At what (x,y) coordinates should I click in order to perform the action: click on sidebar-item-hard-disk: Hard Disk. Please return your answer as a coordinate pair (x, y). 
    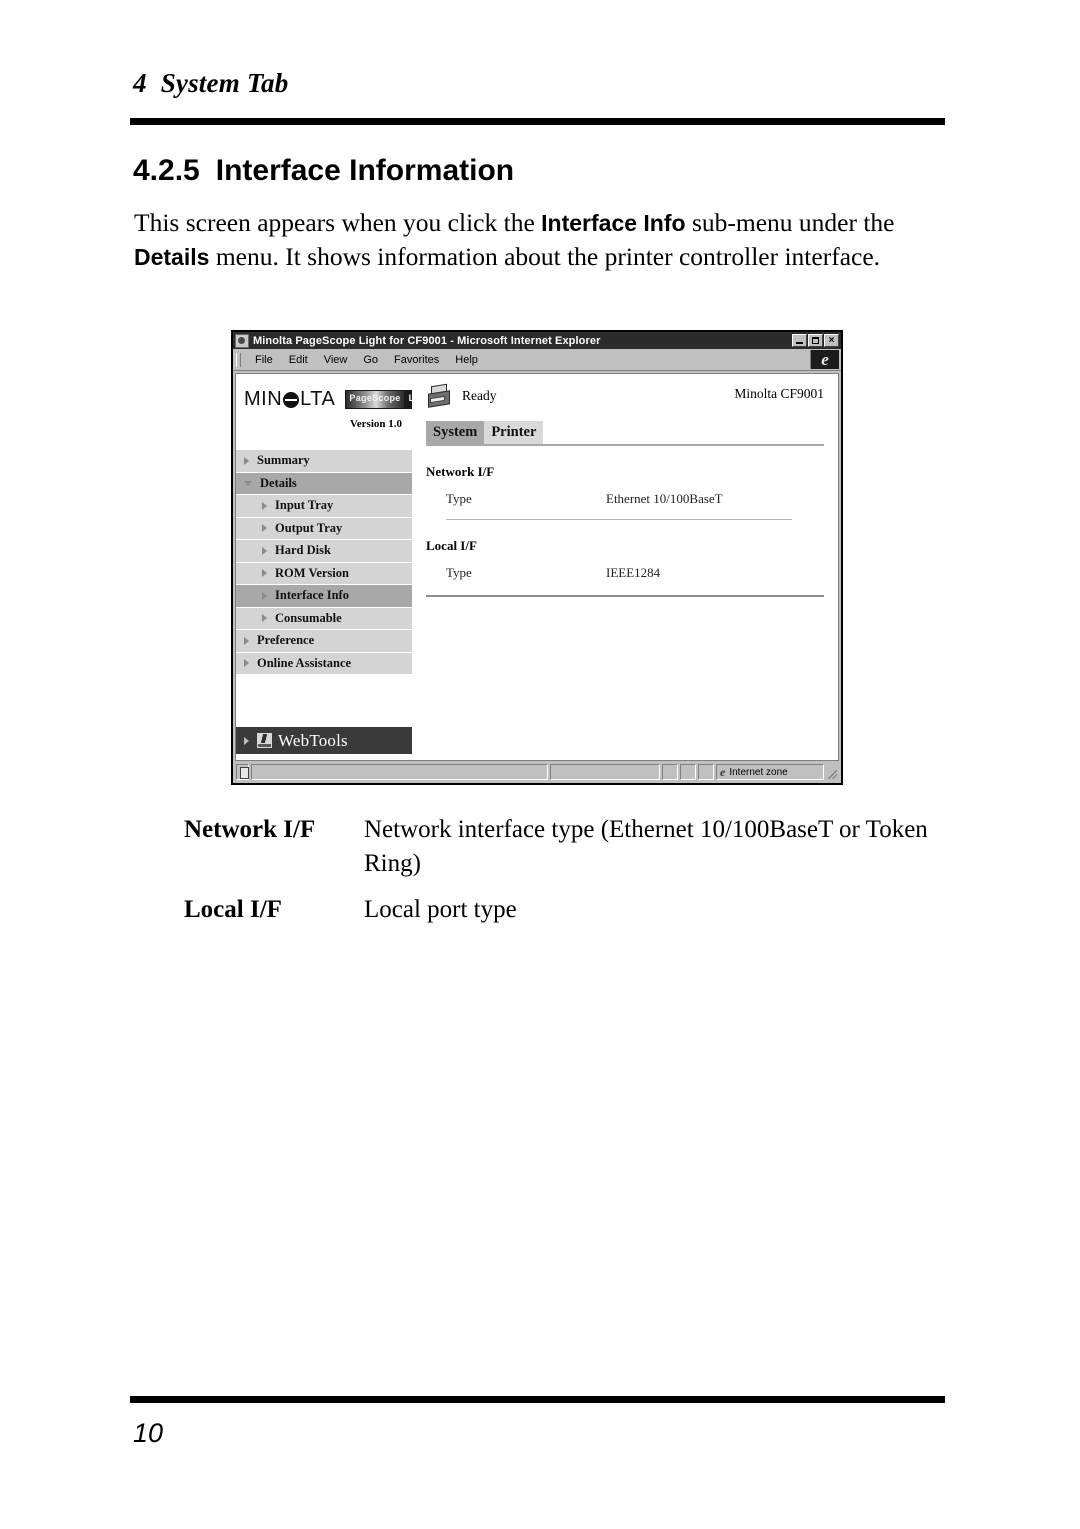
    Looking at the image, I should click on (324, 551).